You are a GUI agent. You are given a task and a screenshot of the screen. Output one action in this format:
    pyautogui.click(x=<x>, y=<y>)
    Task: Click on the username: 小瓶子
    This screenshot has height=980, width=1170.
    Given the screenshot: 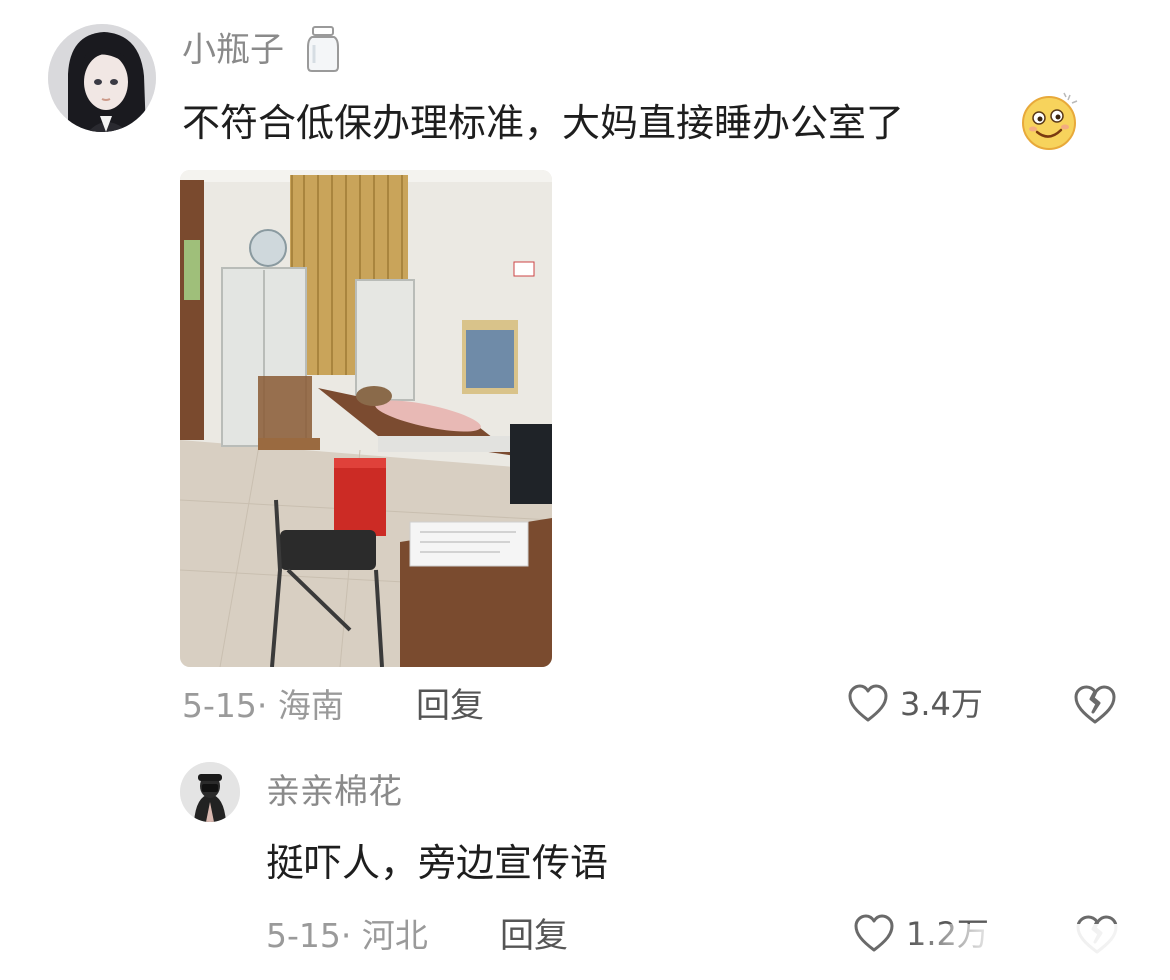 What is the action you would take?
    pyautogui.click(x=233, y=50)
    